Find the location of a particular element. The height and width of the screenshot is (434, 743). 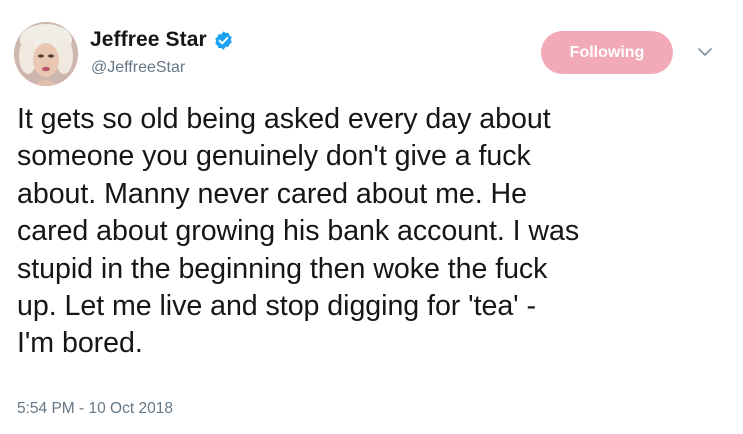

tweet-line: I'm bored. is located at coordinates (80, 343).